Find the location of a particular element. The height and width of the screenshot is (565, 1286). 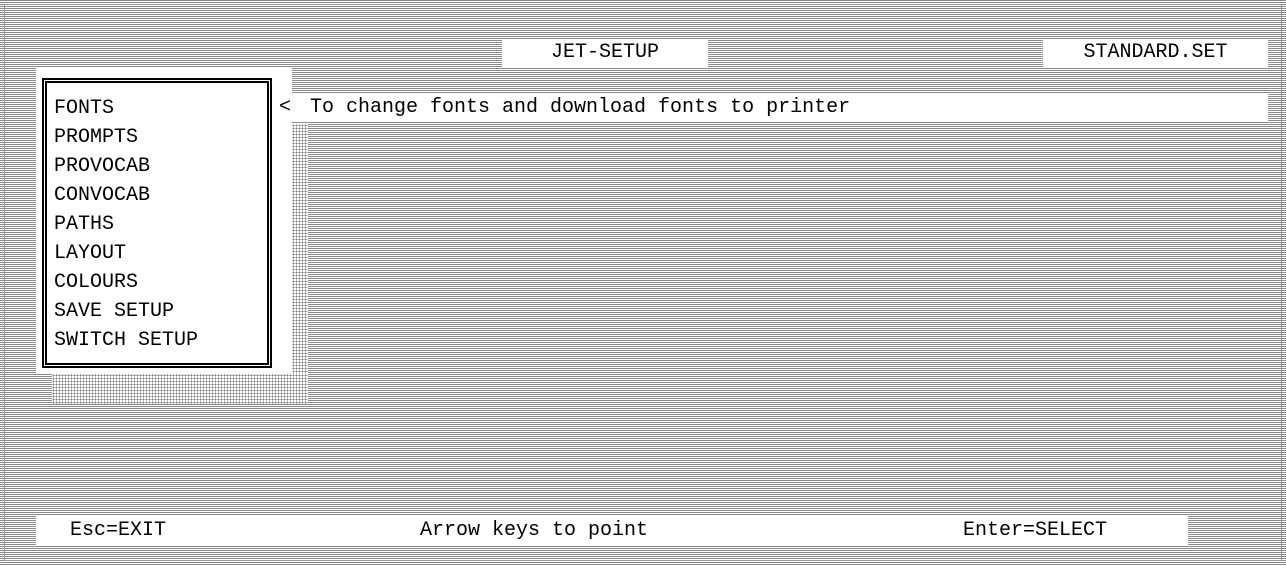

menu-item-provocab: PROVOCAB is located at coordinates (126, 166).